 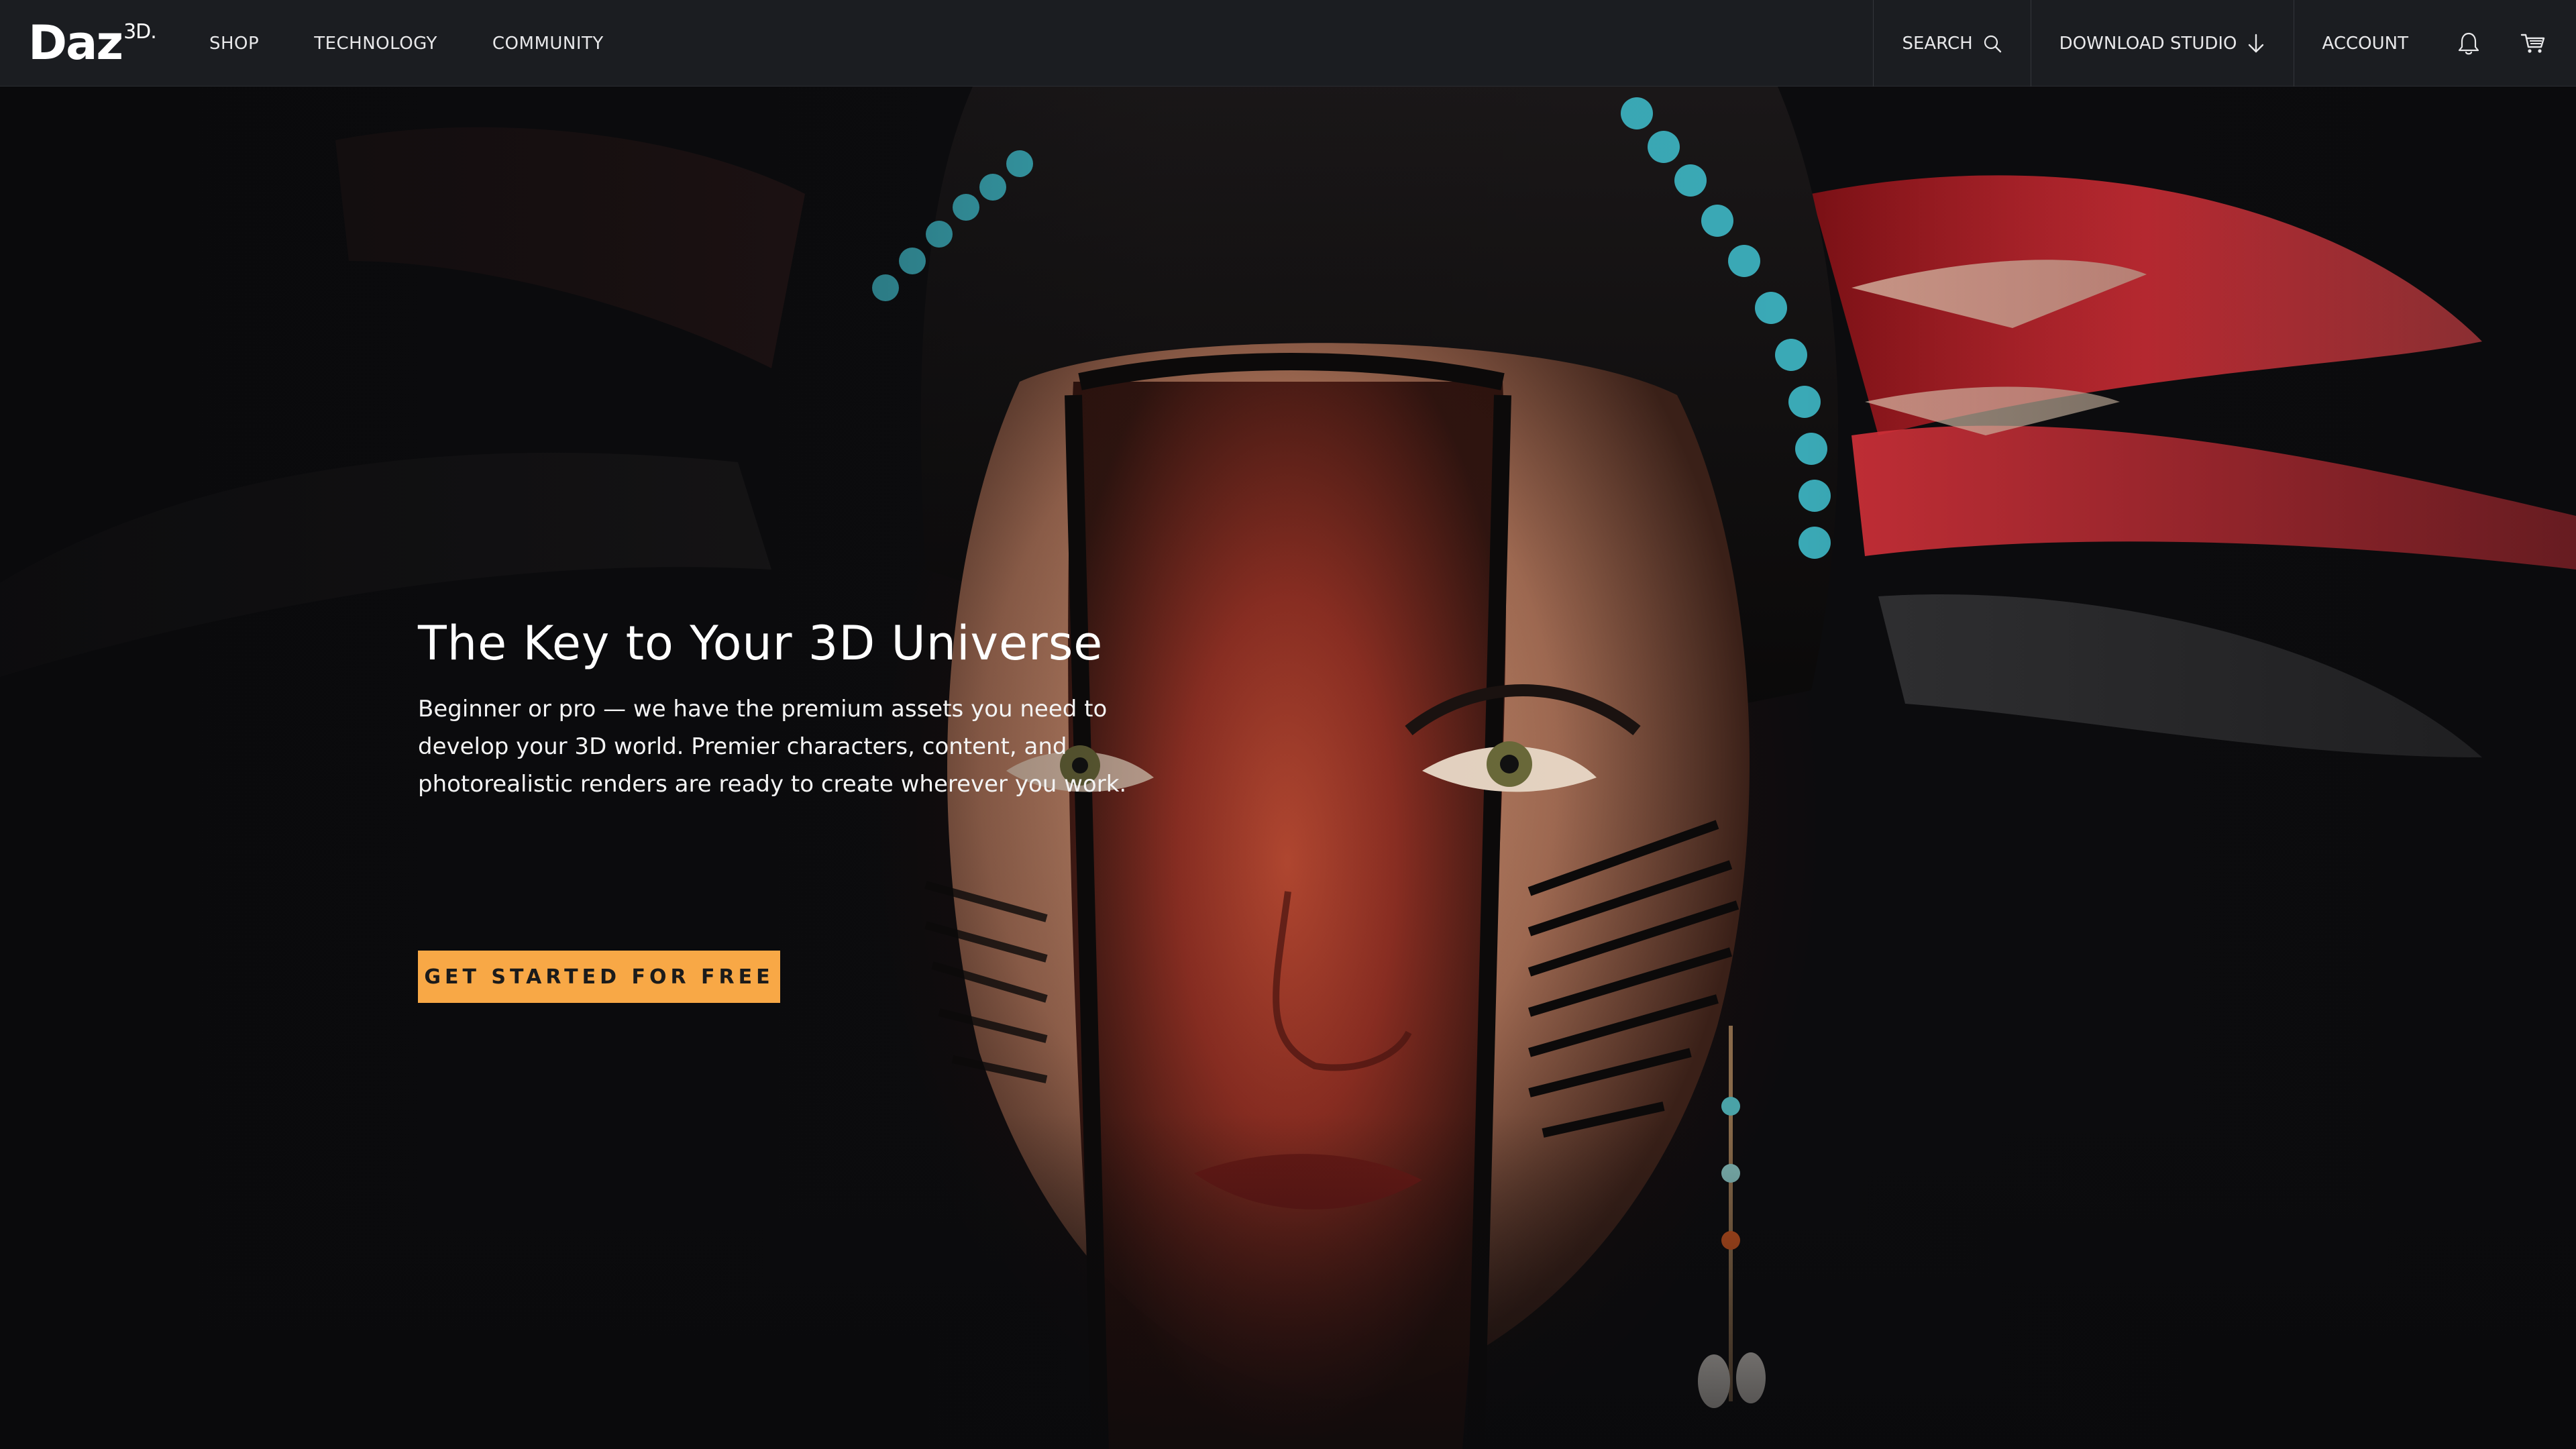 I want to click on account-label: ACCOUNT, so click(x=2365, y=43).